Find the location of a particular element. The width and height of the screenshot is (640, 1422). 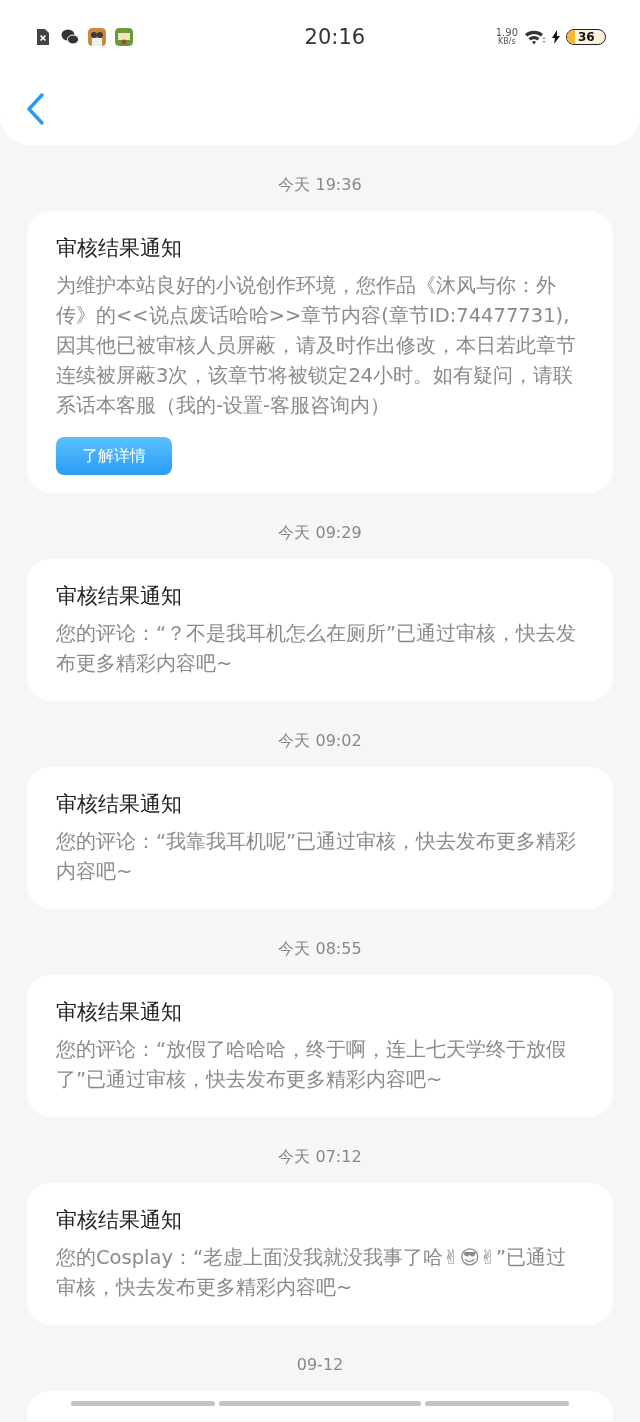

message-text: 您的评论：“？不是我耳机怎么在厕所”已通过审核，快去发布更多精彩内容吧~ is located at coordinates (317, 649).